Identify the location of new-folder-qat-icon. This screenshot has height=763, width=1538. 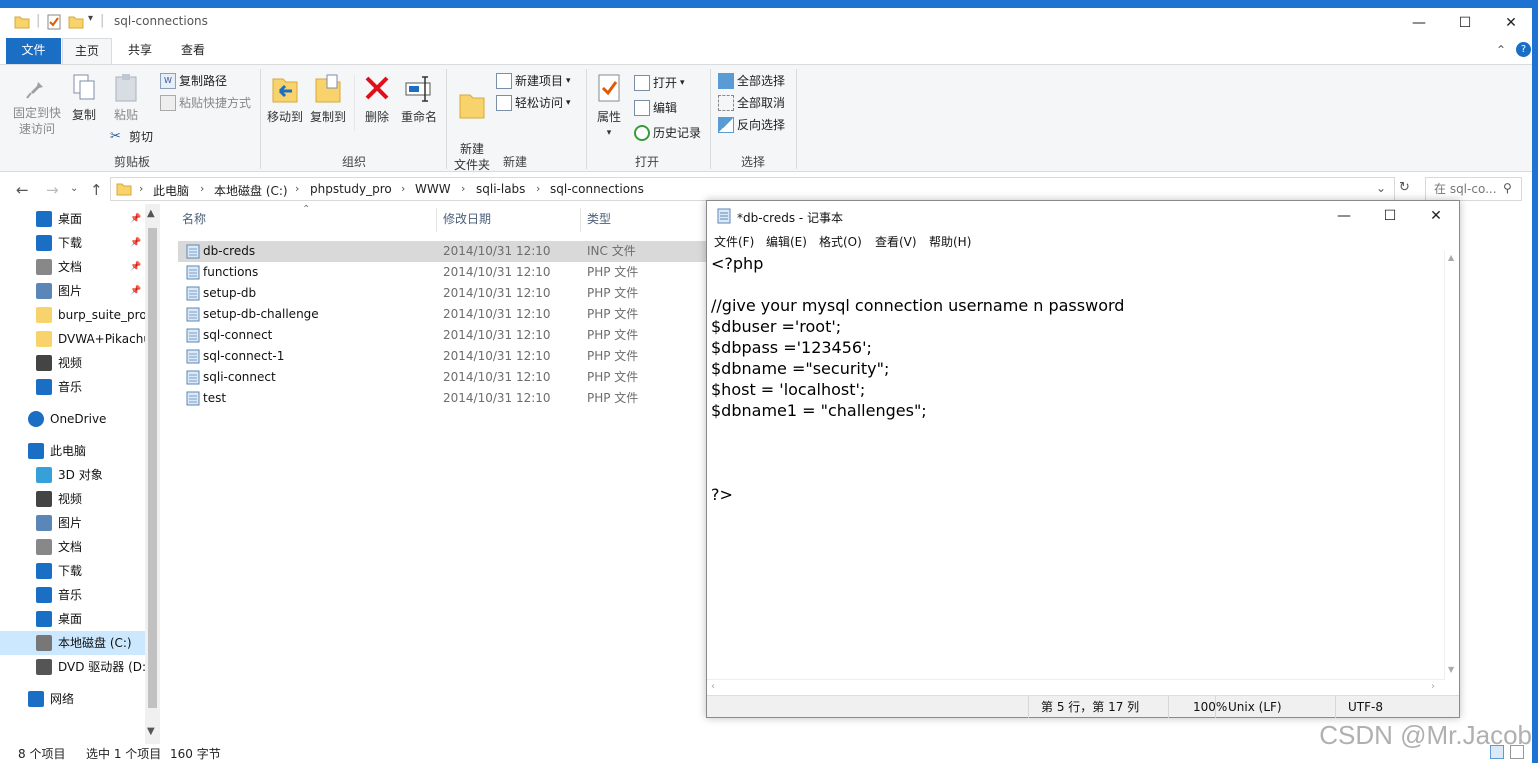
(76, 22).